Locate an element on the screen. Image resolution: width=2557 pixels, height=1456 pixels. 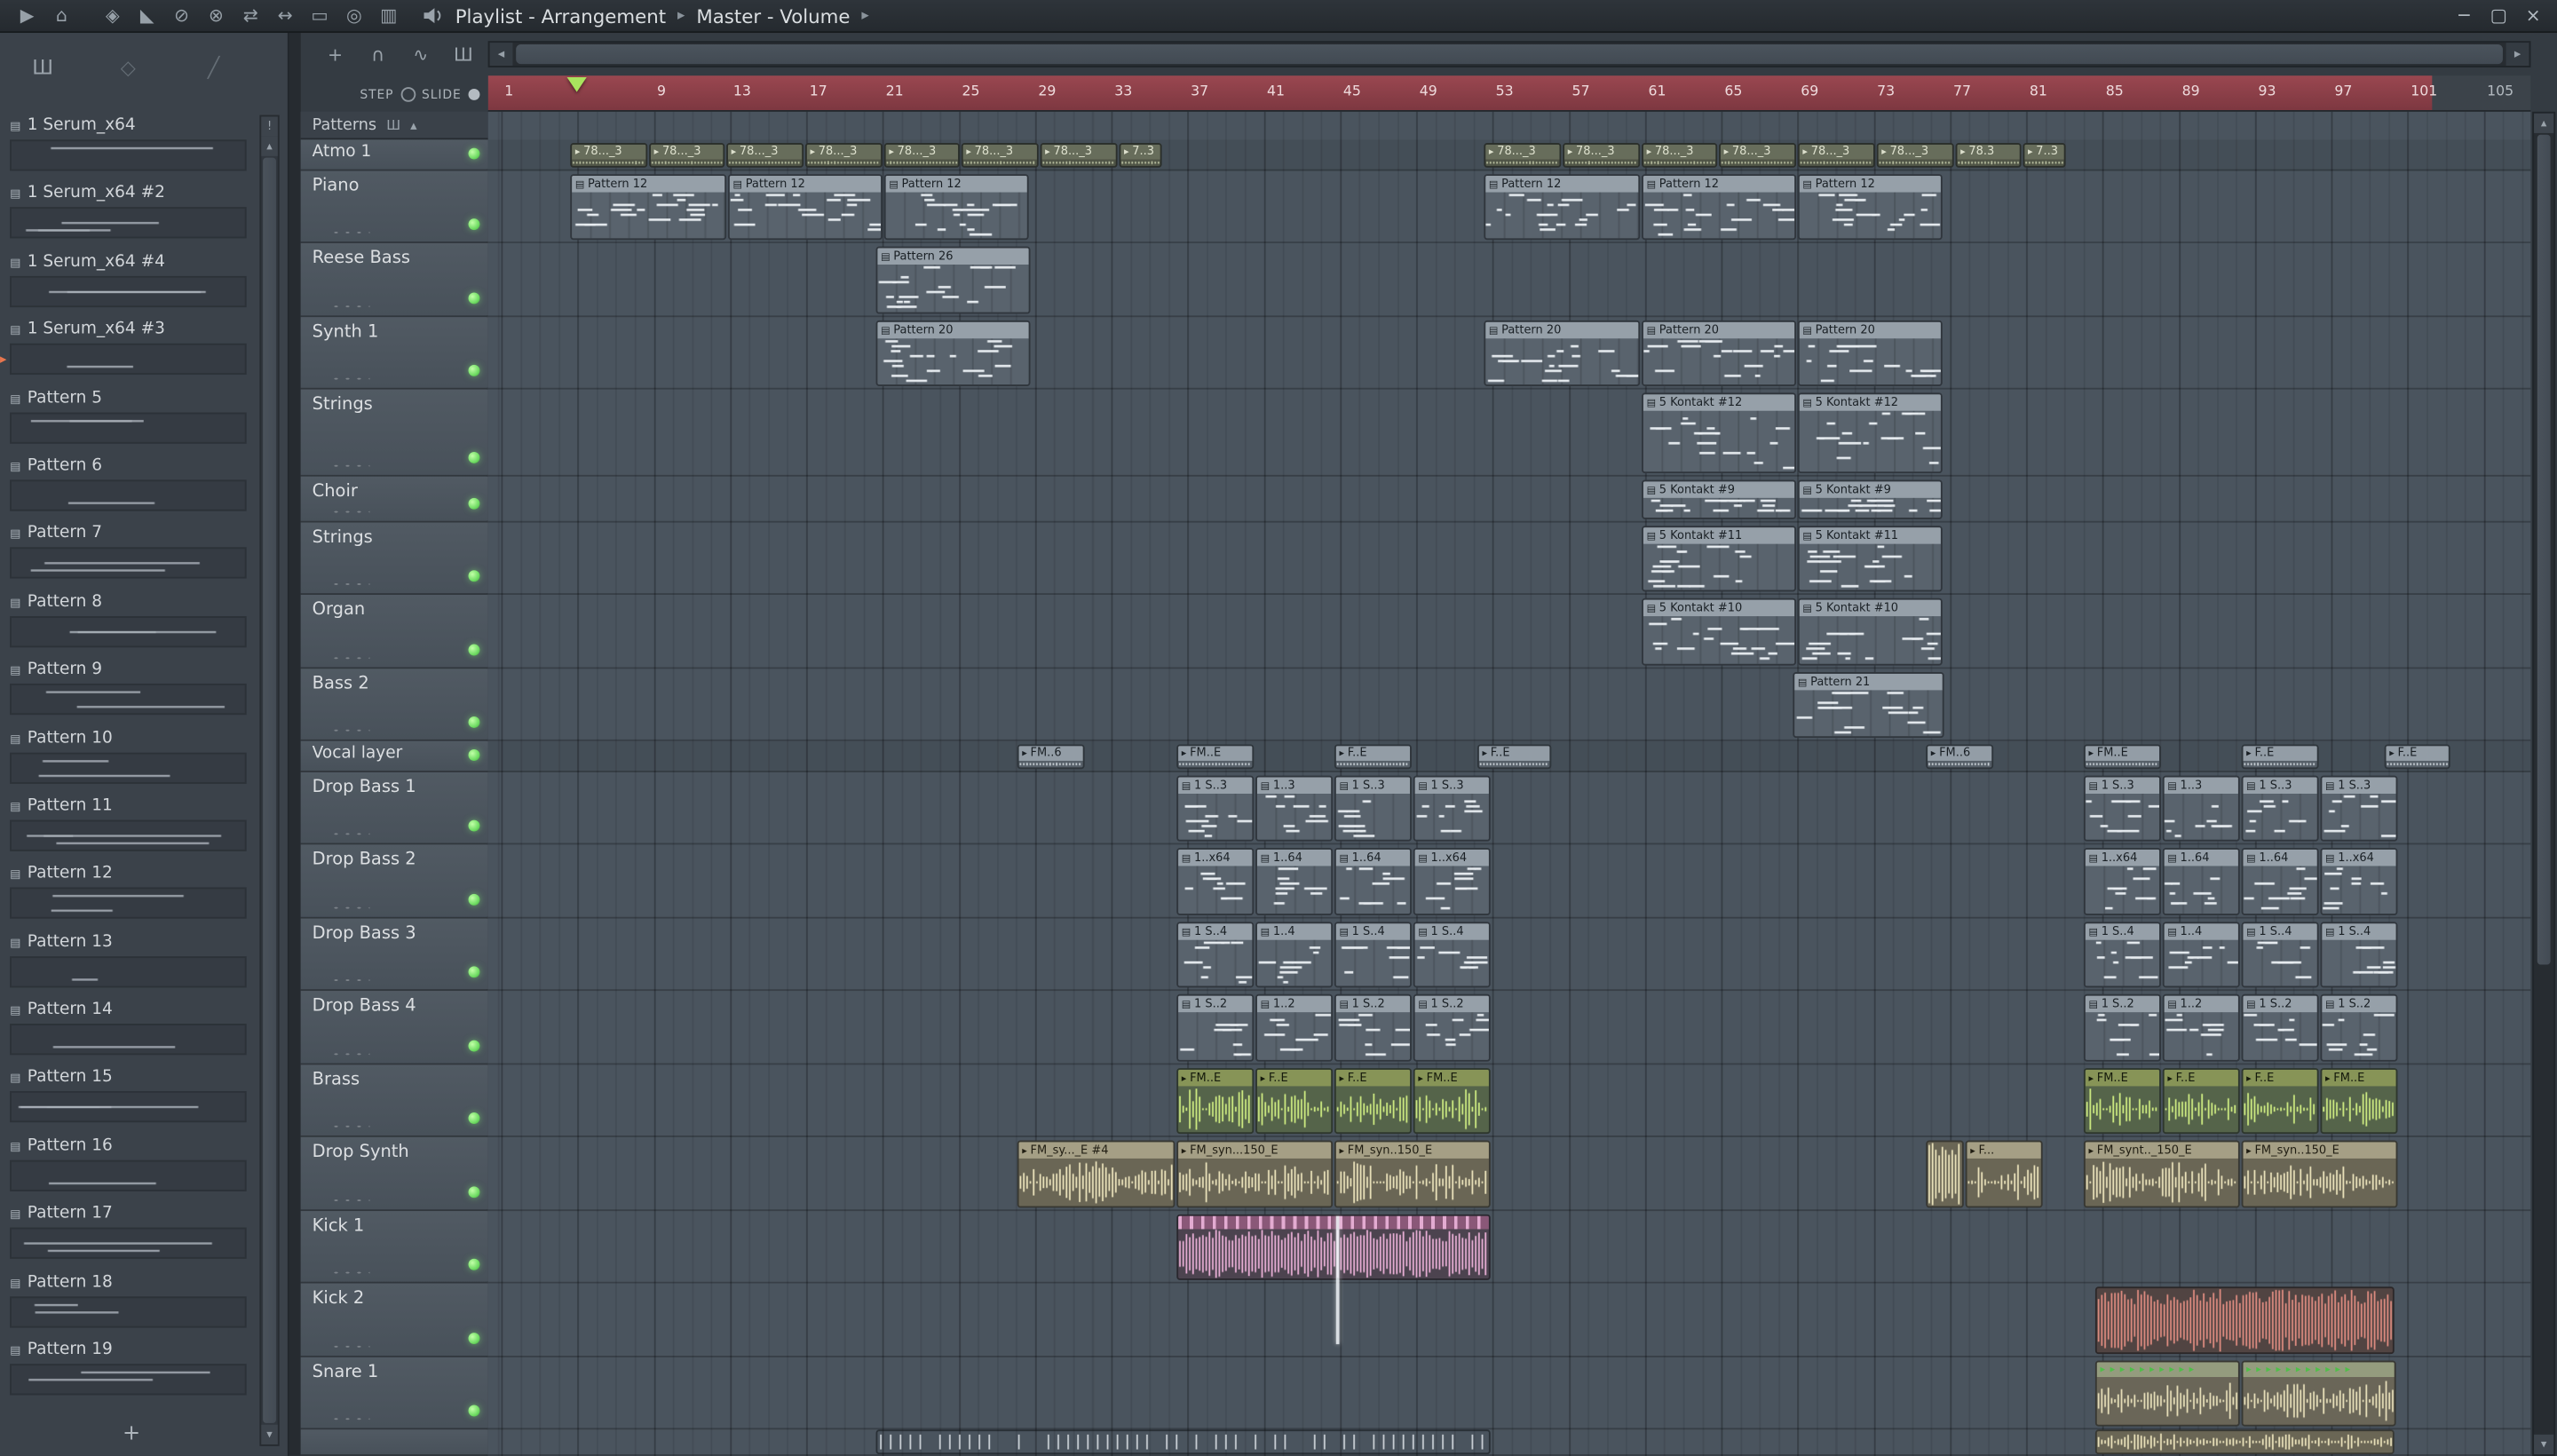
picker-info-button: ! is located at coordinates (269, 126).